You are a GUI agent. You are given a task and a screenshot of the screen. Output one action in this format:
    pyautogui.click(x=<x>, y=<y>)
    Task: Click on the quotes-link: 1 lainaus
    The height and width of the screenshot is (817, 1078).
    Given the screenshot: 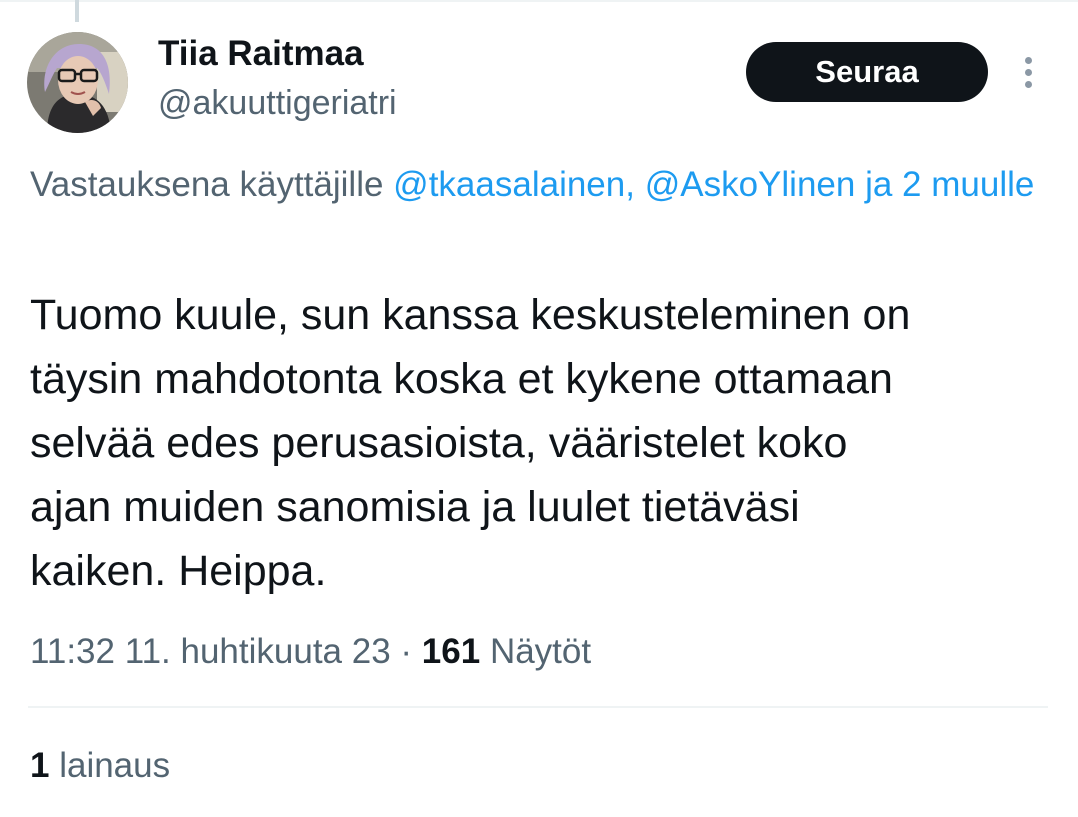 What is the action you would take?
    pyautogui.click(x=100, y=766)
    